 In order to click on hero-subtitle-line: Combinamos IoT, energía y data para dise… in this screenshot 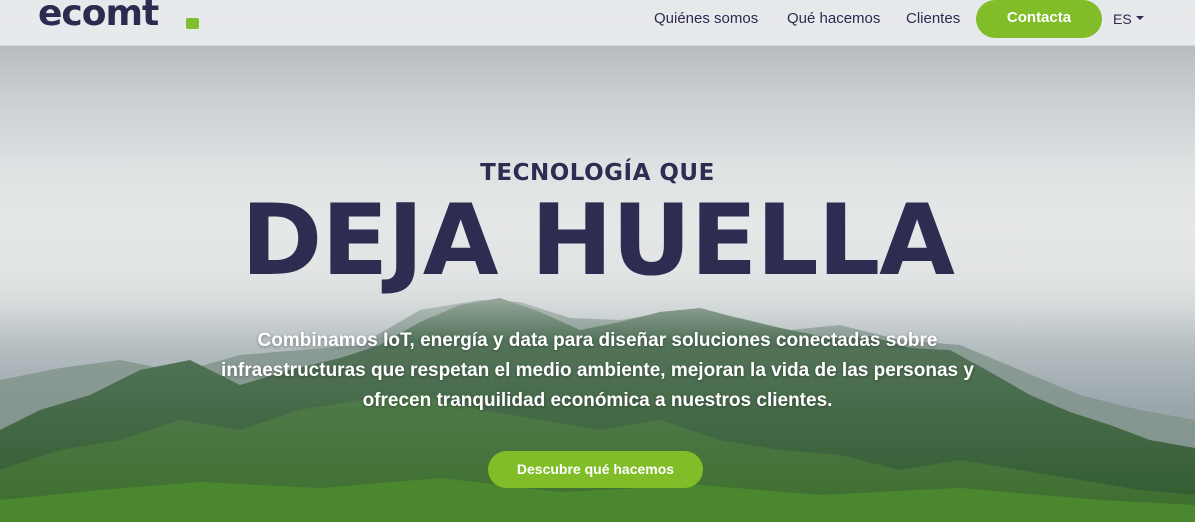, I will do `click(597, 340)`.